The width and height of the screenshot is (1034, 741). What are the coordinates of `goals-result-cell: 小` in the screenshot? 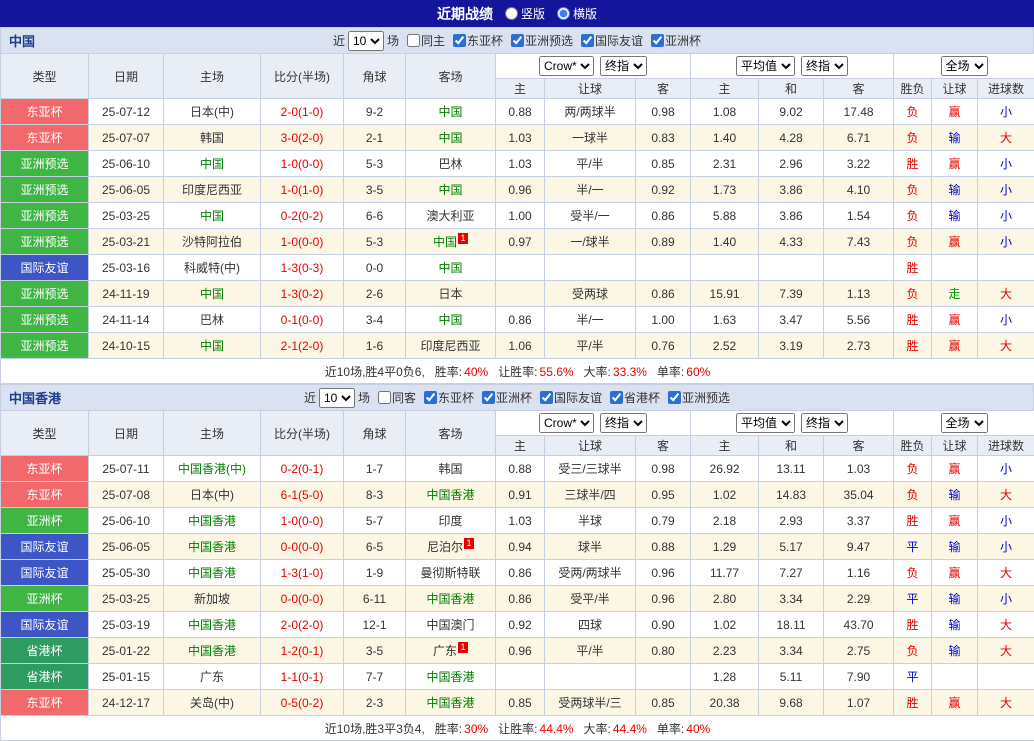 It's located at (1006, 242).